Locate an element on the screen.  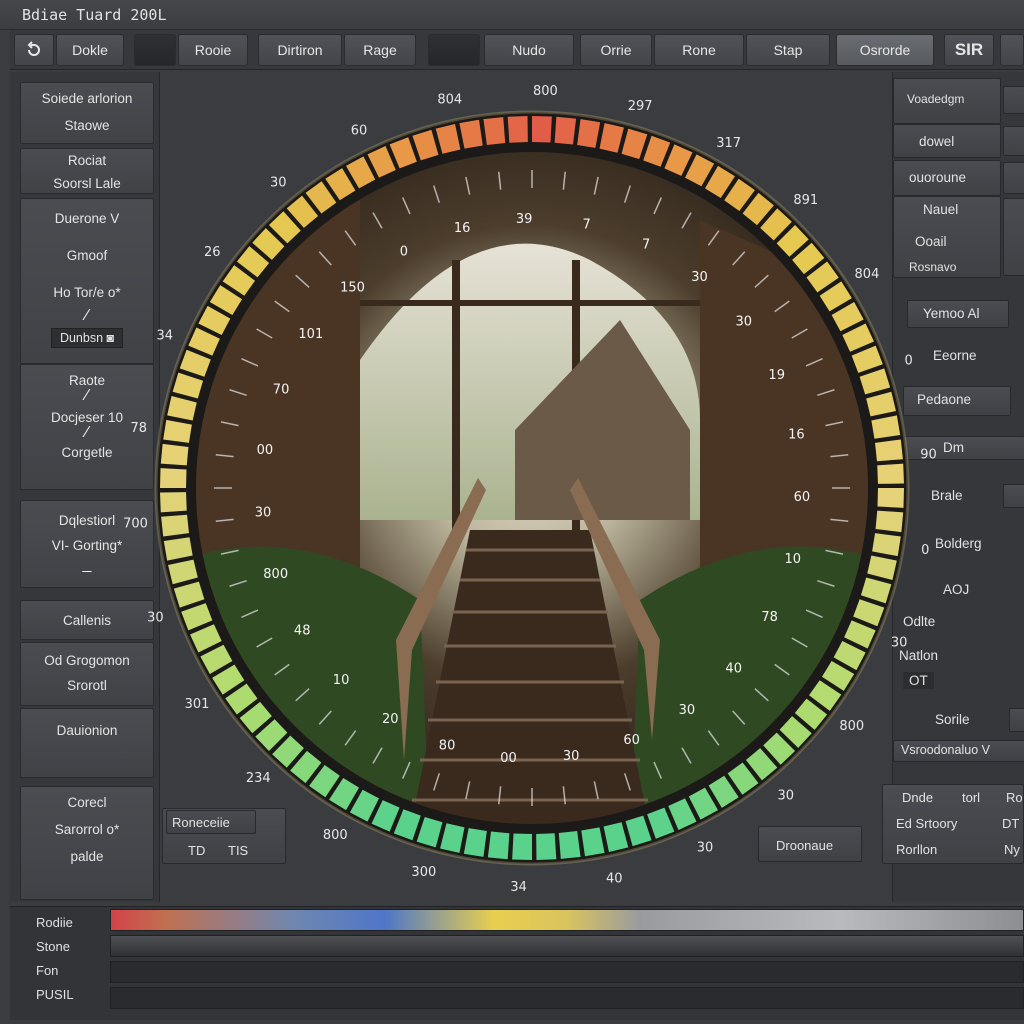
scale-label: 234 is located at coordinates (258, 778).